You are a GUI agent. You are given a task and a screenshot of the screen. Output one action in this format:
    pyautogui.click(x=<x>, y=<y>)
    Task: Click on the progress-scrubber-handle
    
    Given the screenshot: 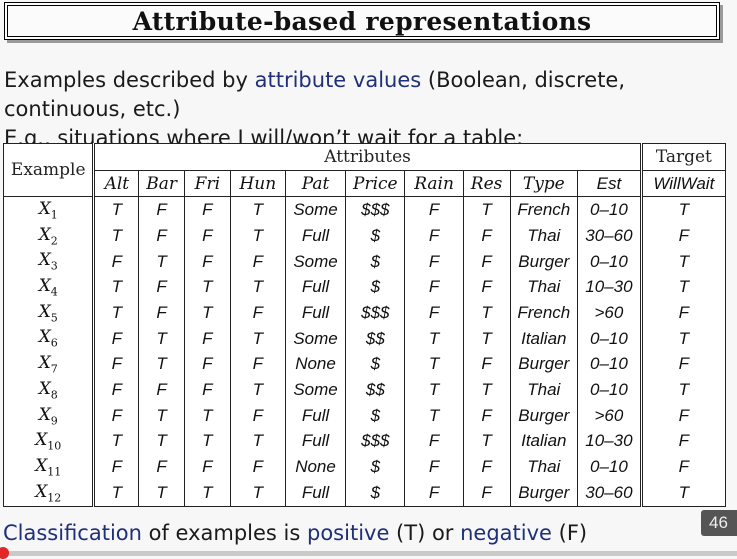 What is the action you would take?
    pyautogui.click(x=4, y=553)
    